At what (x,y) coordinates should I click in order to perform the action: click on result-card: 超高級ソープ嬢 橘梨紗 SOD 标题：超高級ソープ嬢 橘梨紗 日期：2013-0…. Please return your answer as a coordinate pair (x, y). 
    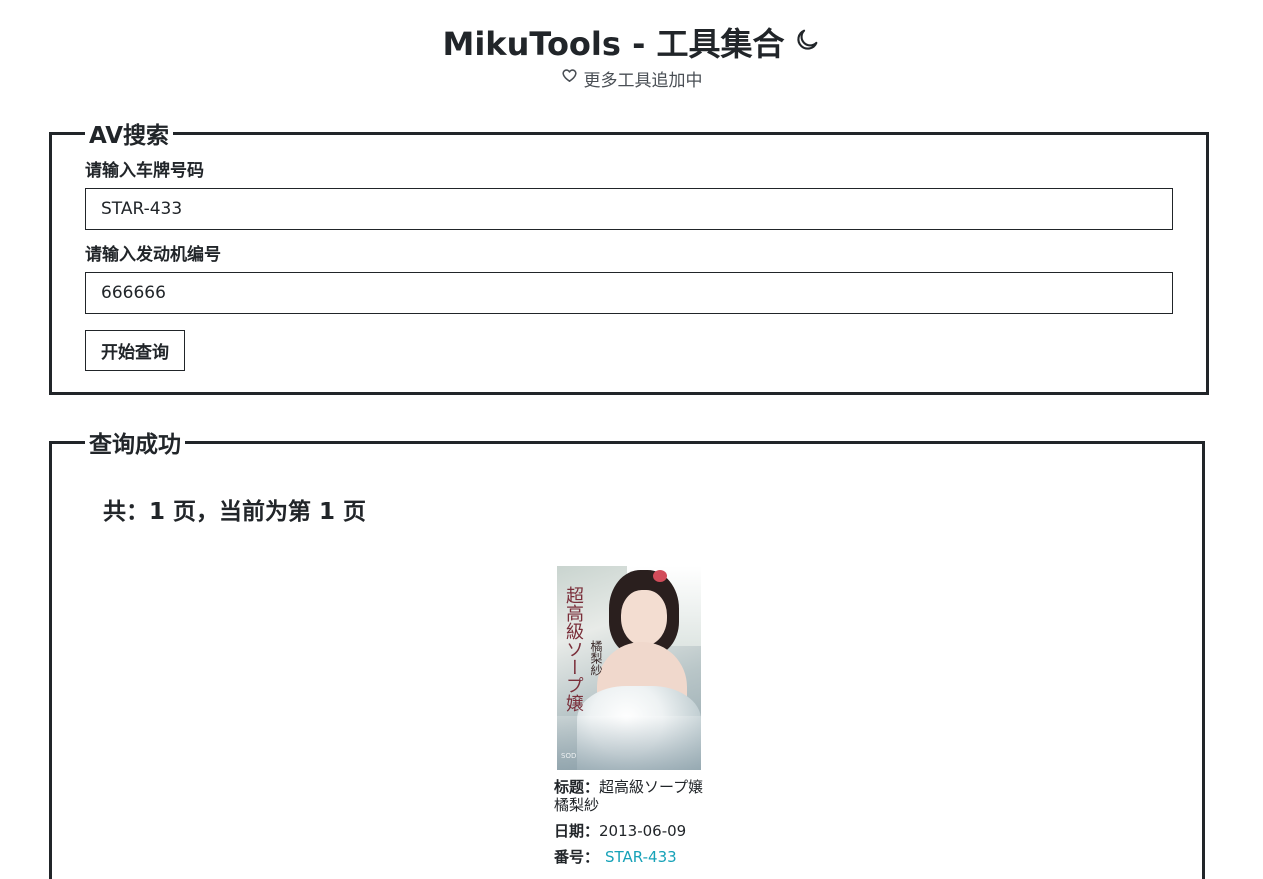
    Looking at the image, I should click on (629, 716).